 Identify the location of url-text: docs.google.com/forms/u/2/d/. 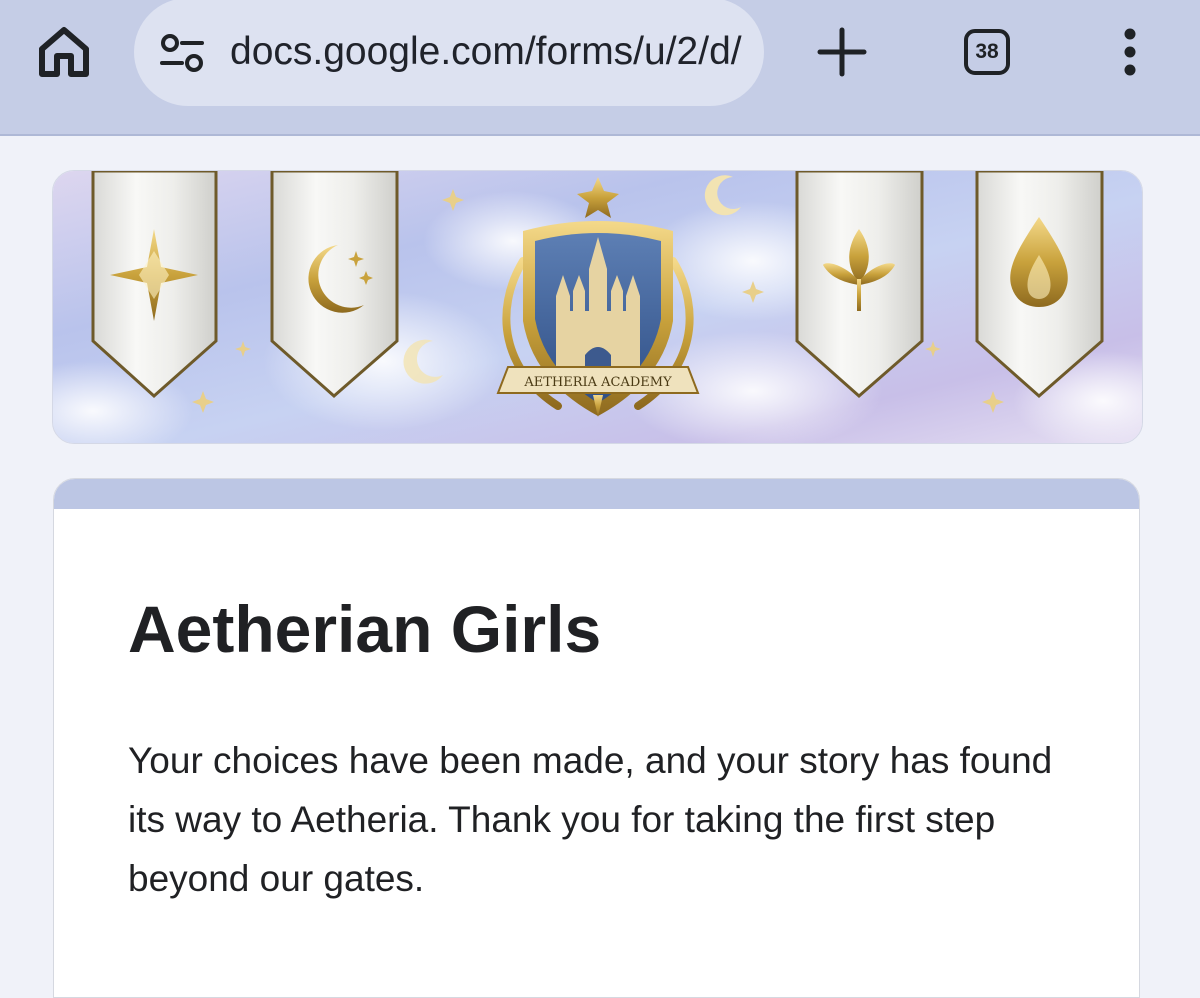
(490, 52).